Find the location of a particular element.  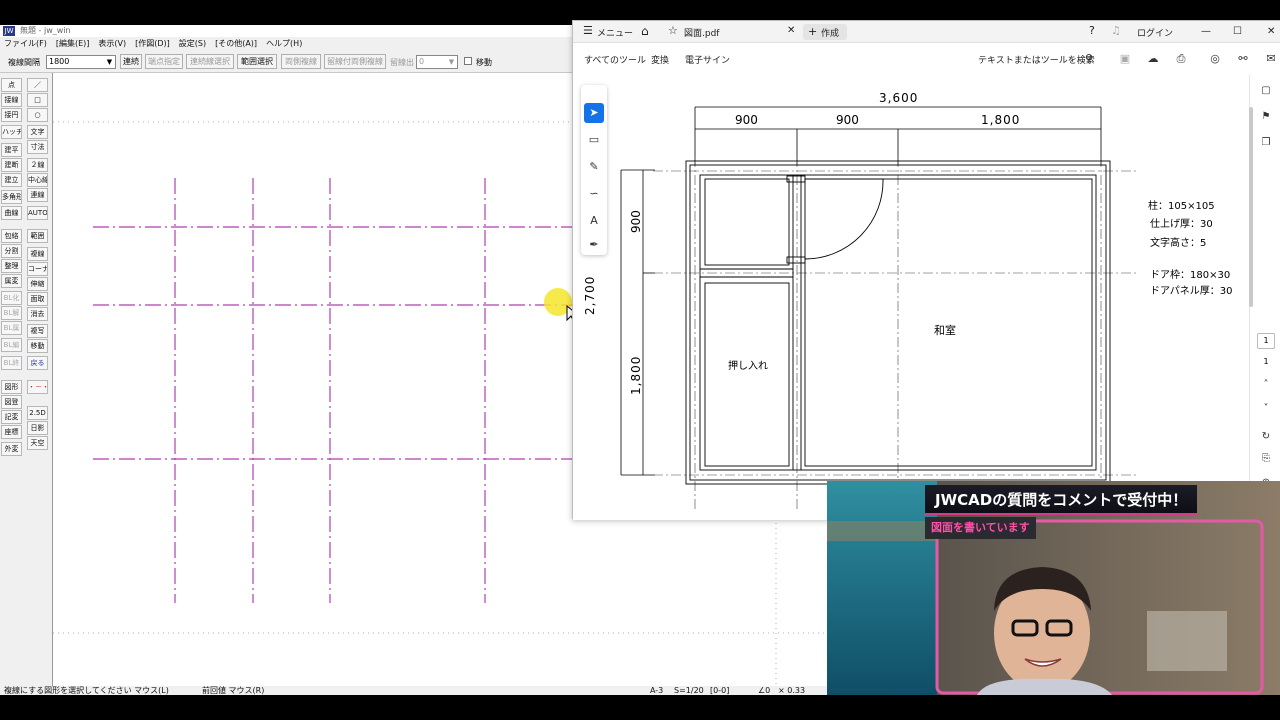

close-tab-icon: ✕ is located at coordinates (791, 30).